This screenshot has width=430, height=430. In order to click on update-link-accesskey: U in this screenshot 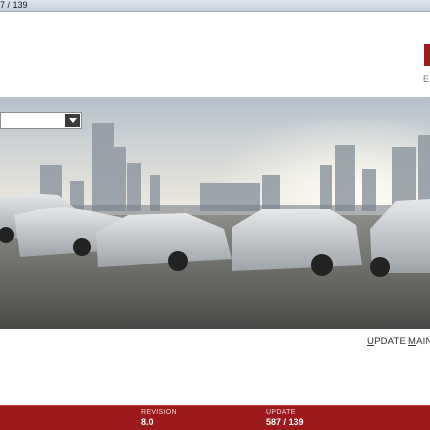, I will do `click(371, 341)`.